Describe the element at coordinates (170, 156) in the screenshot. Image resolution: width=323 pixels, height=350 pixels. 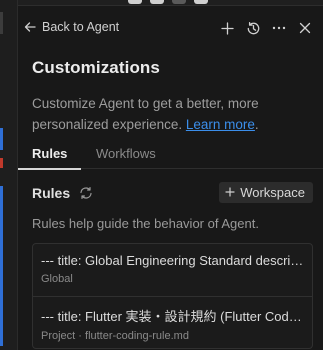
I see `tab-bar: Rules Workflows` at that location.